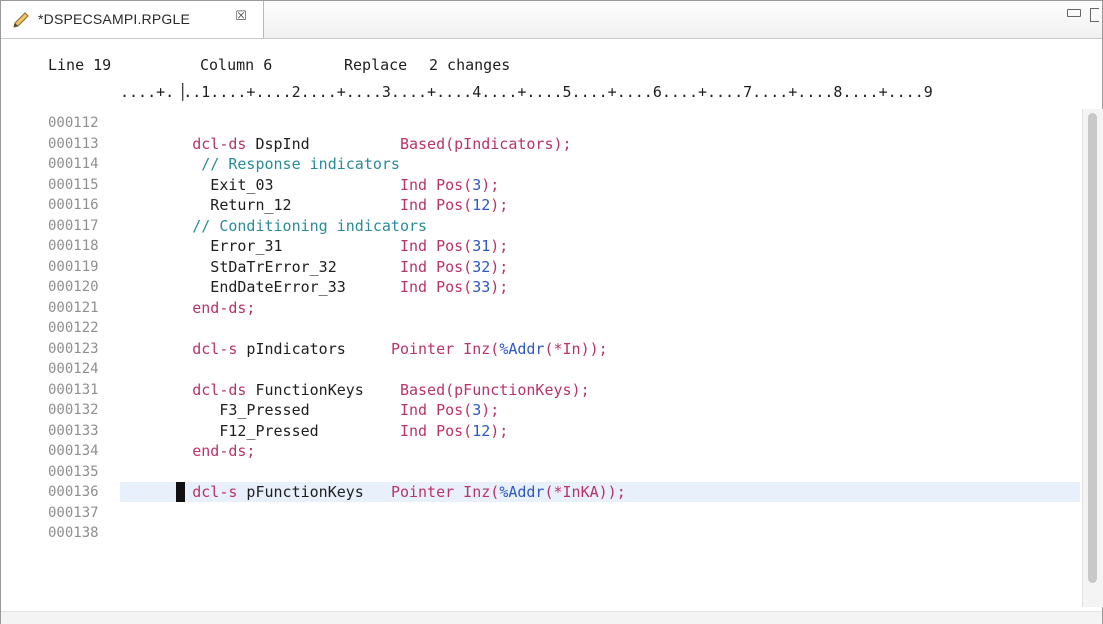  Describe the element at coordinates (73, 123) in the screenshot. I see `line-number: 000112` at that location.